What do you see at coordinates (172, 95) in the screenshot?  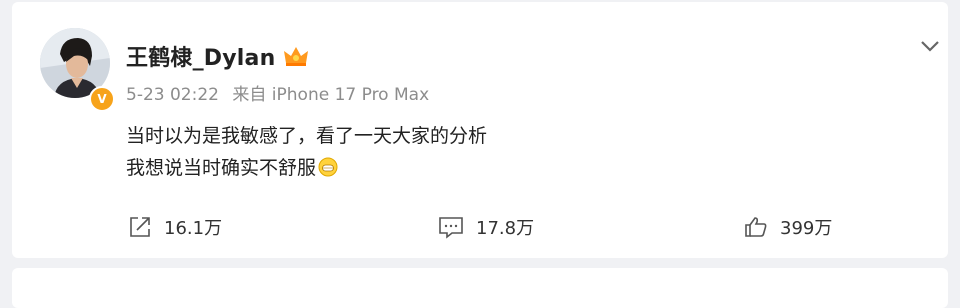 I see `post-timestamp: 5-23 02:22` at bounding box center [172, 95].